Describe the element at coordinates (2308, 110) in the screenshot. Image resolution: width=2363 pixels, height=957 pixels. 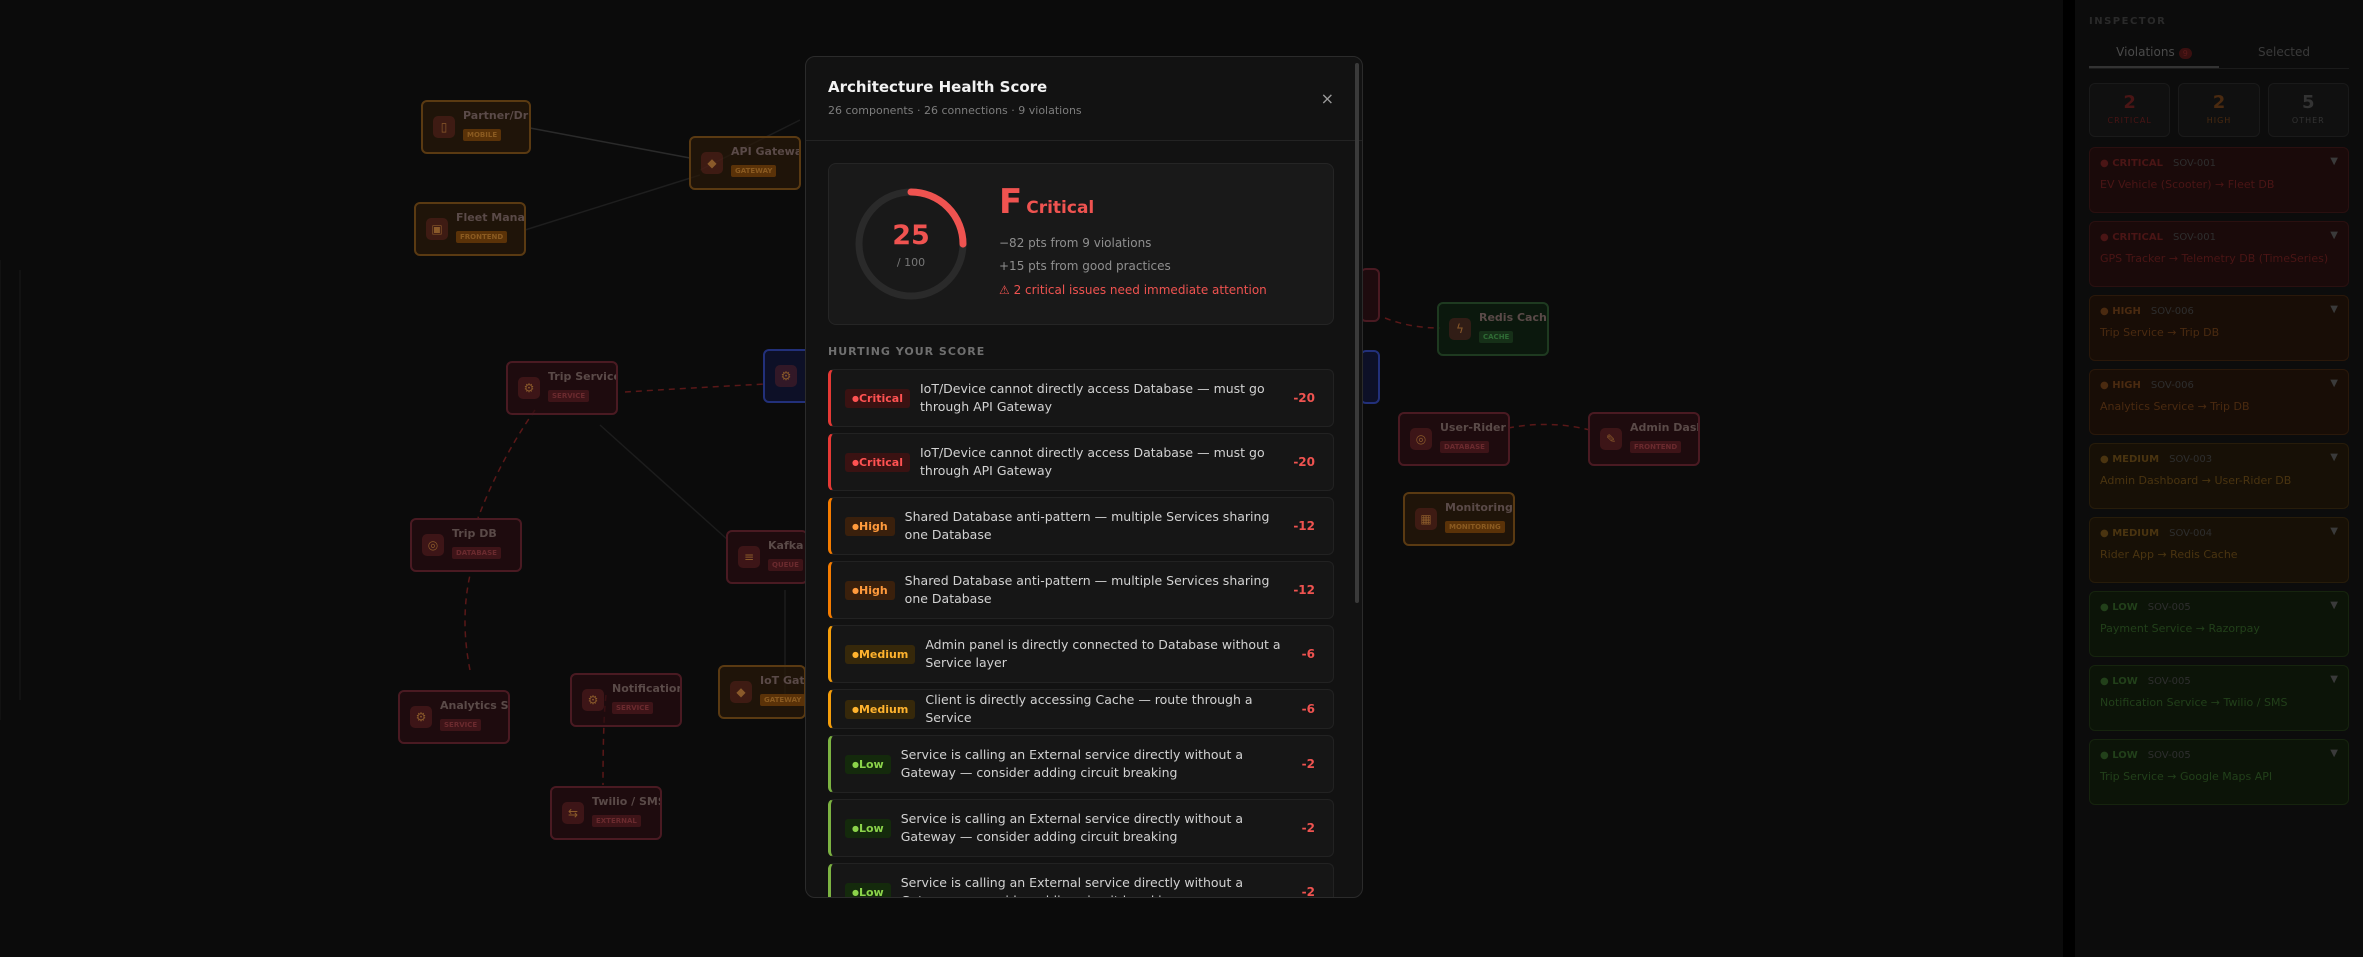
I see `stat-card: 5 OTHER` at that location.